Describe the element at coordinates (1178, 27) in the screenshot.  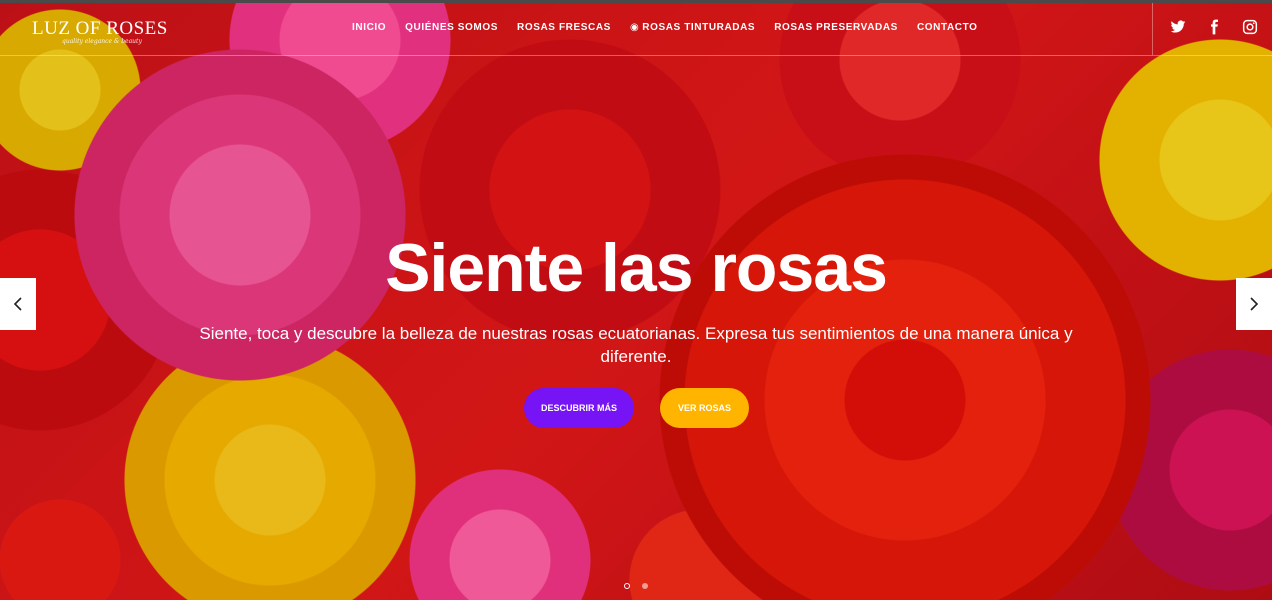
I see `twitter-icon` at that location.